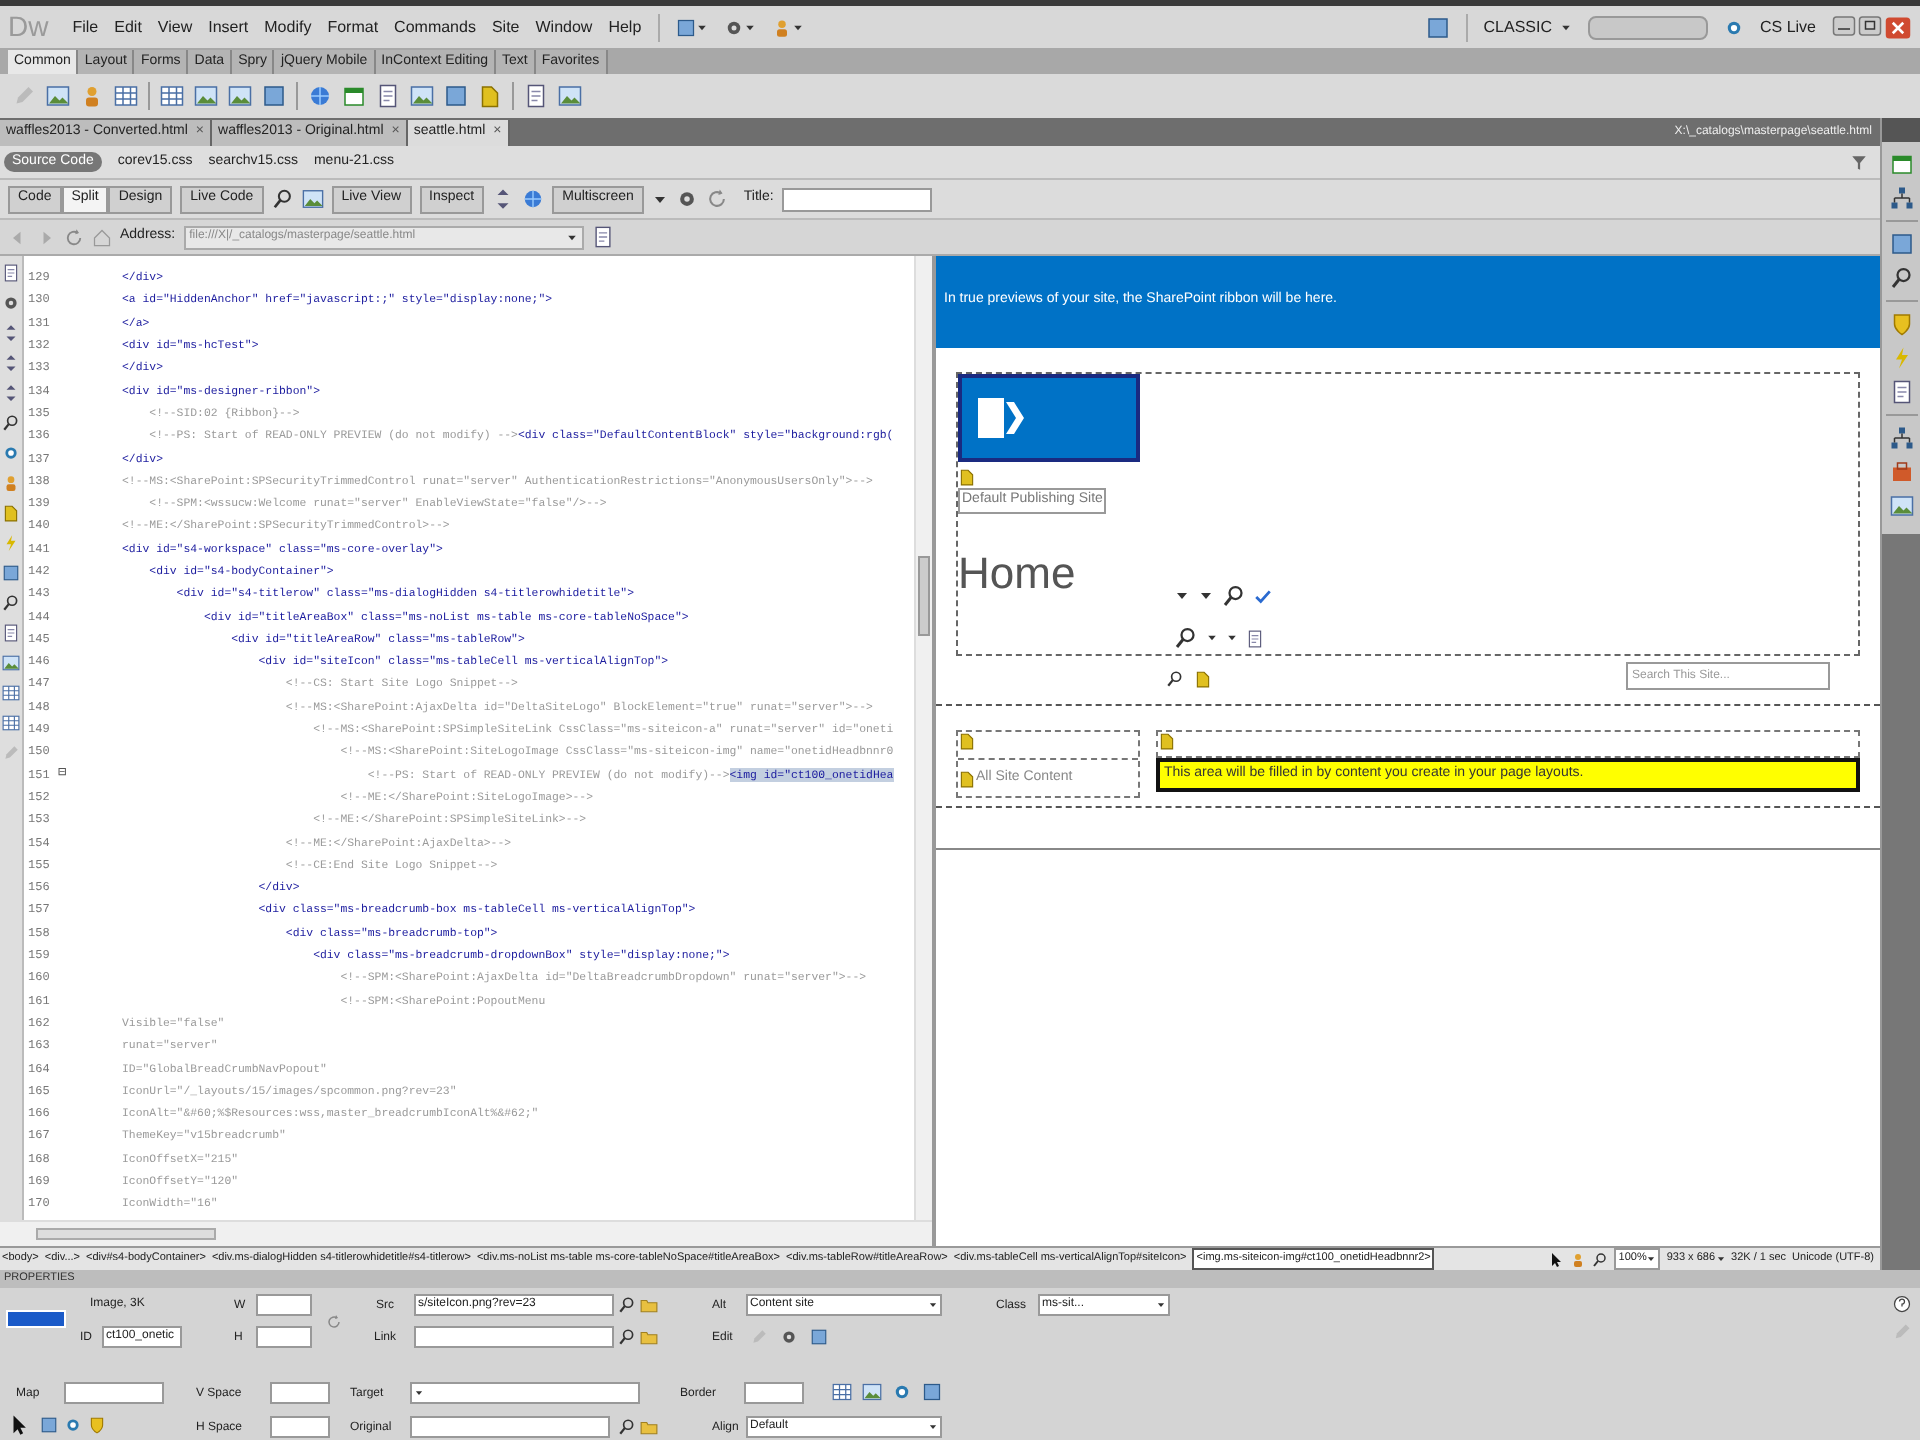  I want to click on minimize-icon, so click(1844, 25).